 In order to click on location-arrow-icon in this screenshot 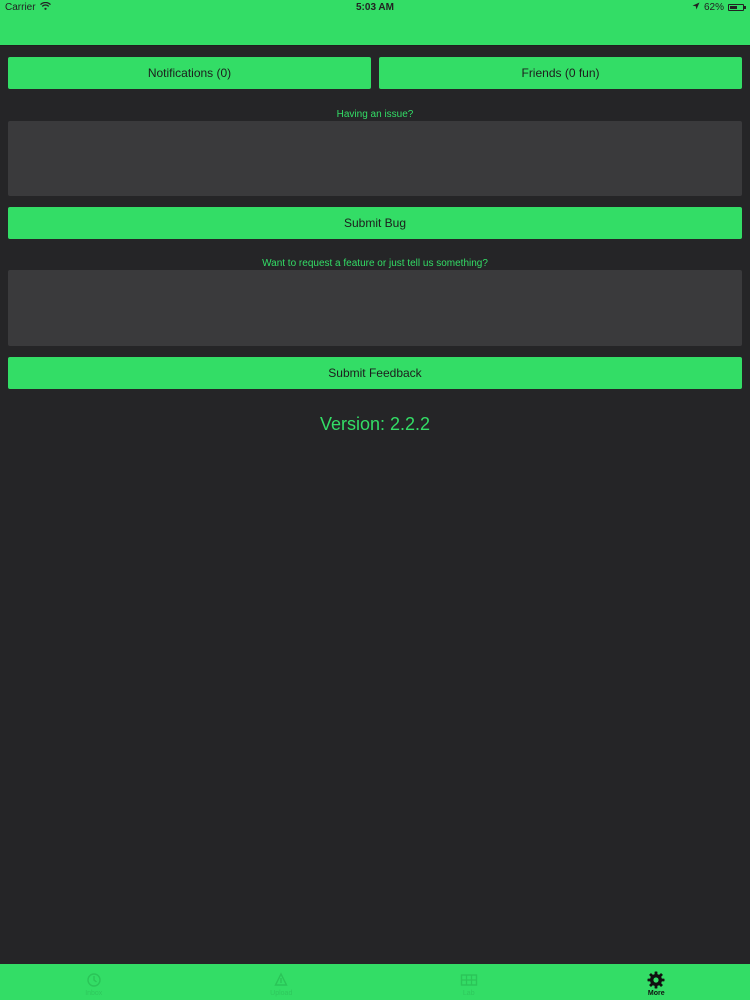, I will do `click(696, 7)`.